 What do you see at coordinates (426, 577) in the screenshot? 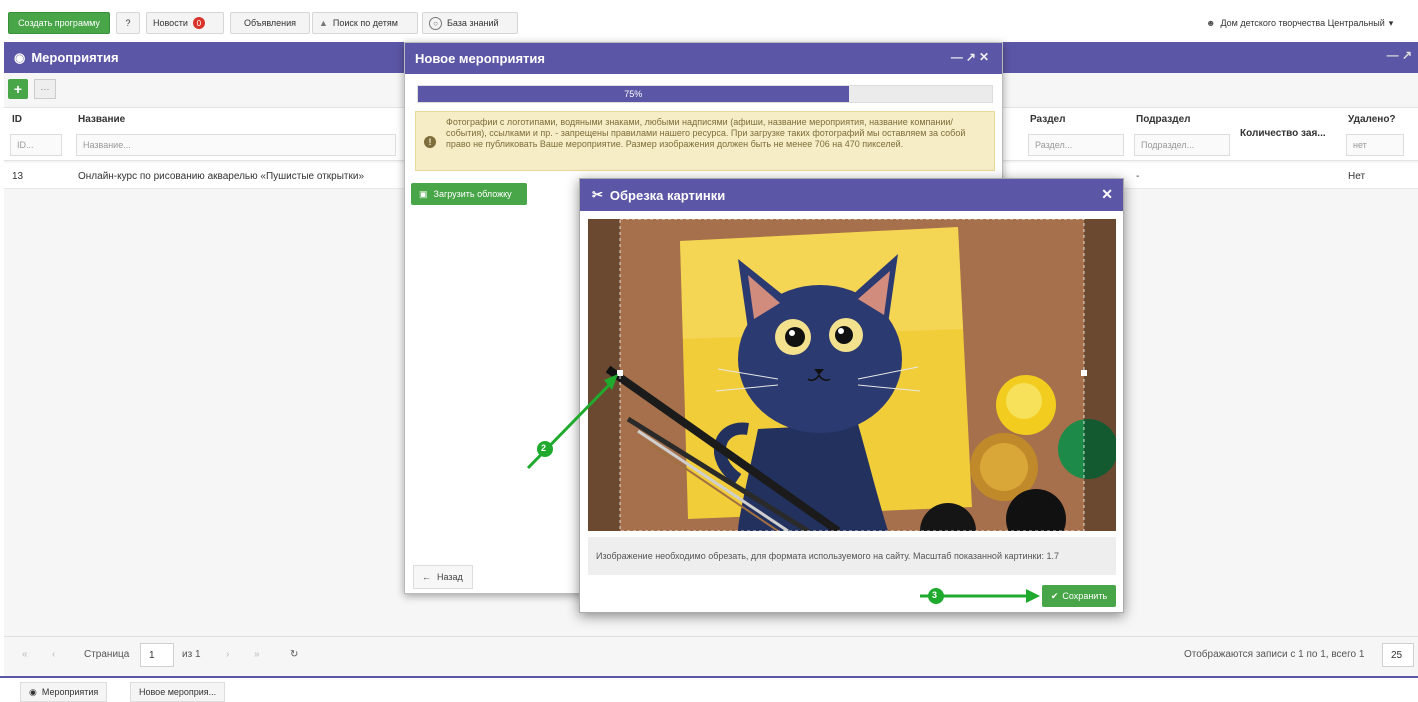
I see `arrow-left-icon: ←` at bounding box center [426, 577].